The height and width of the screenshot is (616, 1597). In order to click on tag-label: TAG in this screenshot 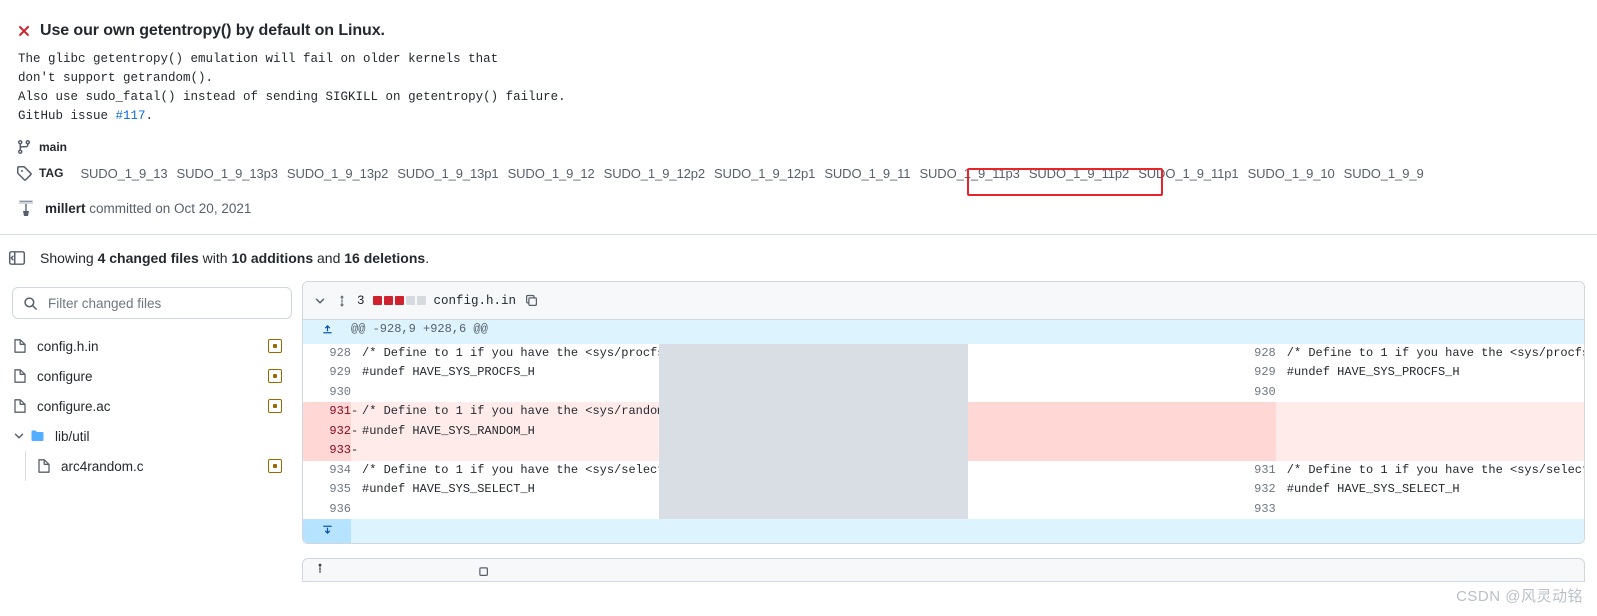, I will do `click(51, 173)`.